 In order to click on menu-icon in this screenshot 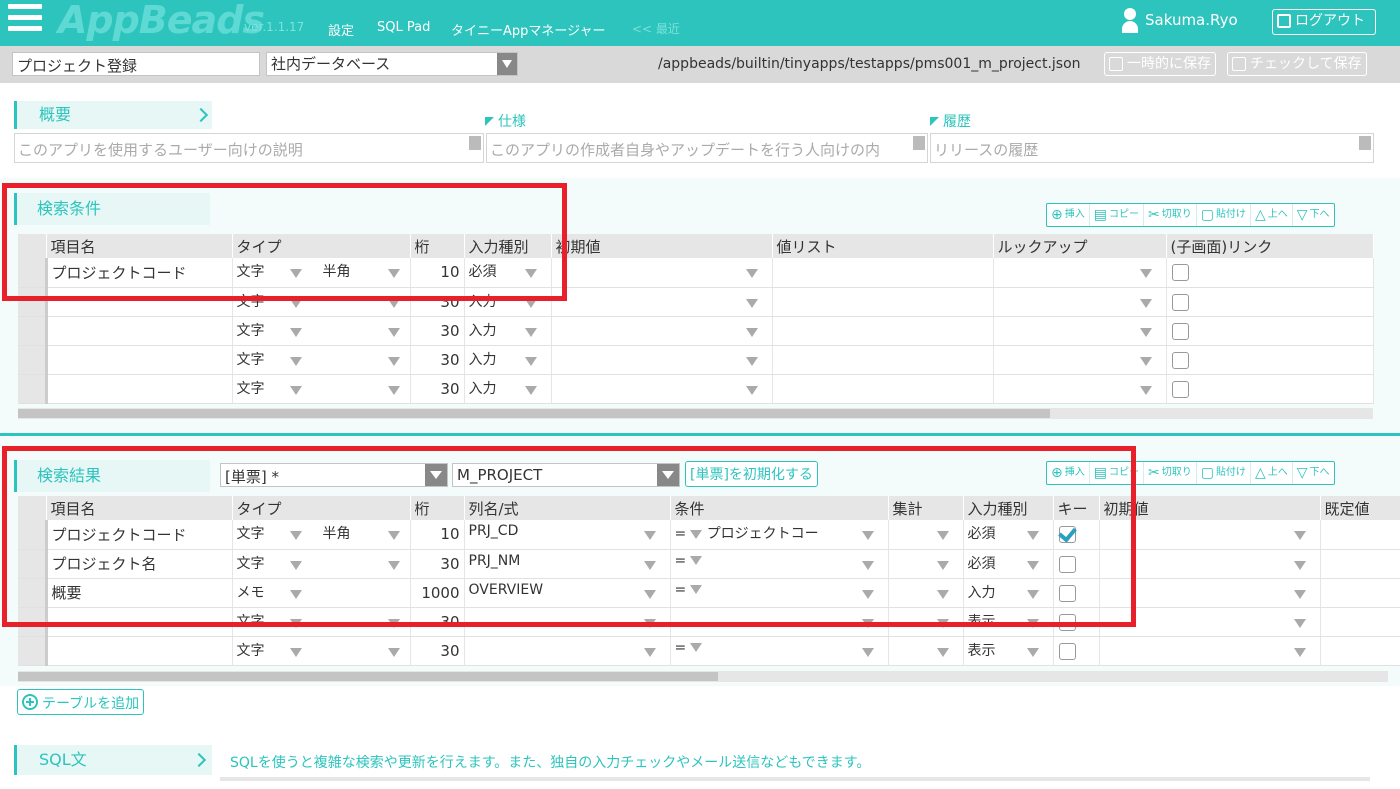, I will do `click(25, 21)`.